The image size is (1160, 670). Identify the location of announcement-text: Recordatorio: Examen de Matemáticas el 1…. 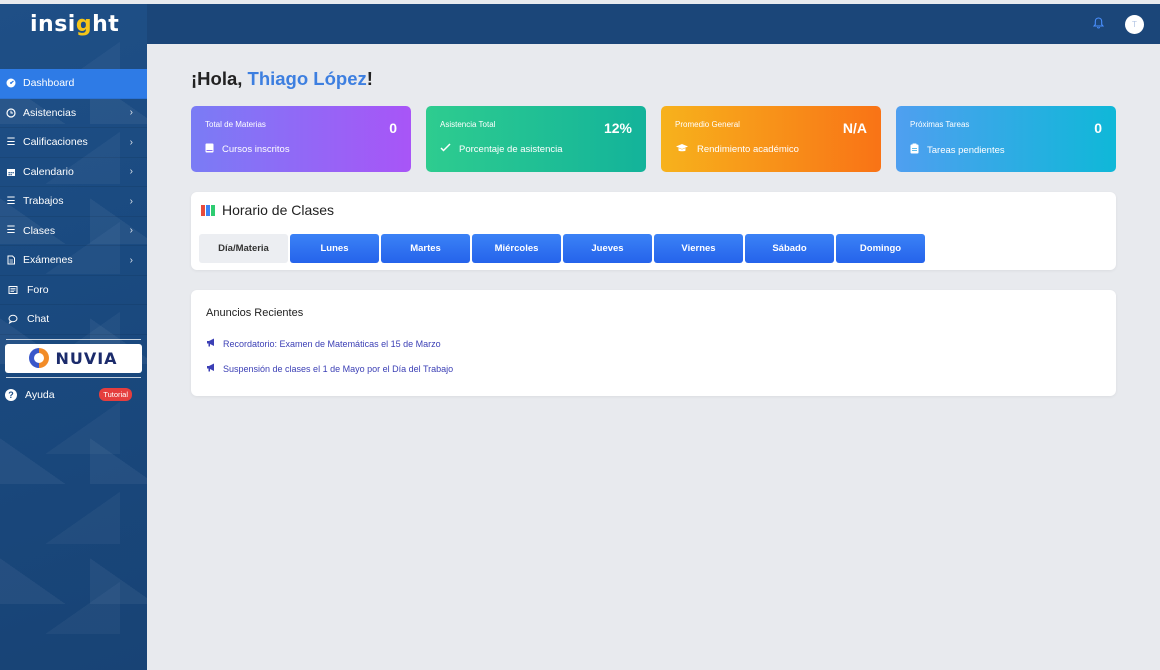
(332, 343).